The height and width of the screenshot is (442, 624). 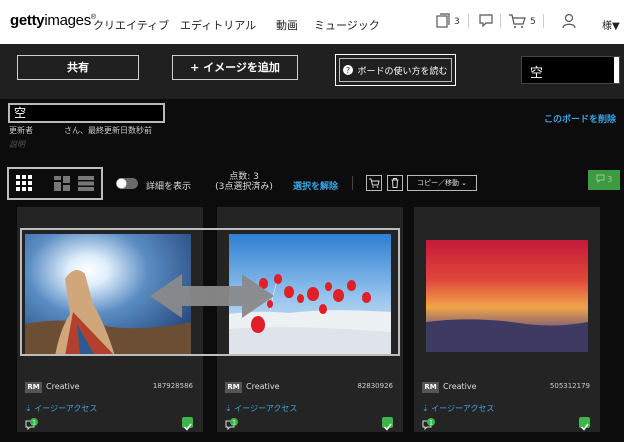 What do you see at coordinates (53, 20) in the screenshot?
I see `getty-logo: gettyimages®` at bounding box center [53, 20].